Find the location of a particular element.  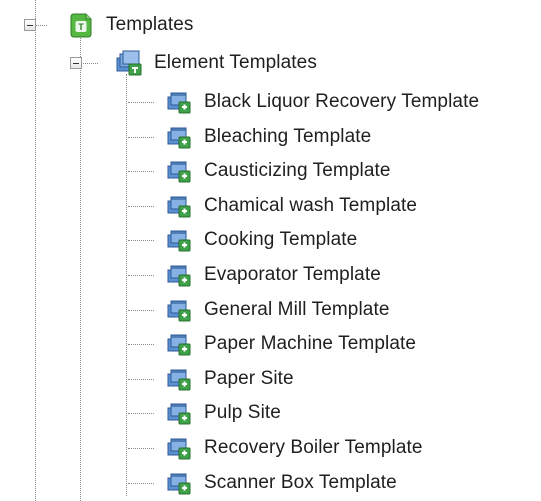

tree-node-label: General Mill Template is located at coordinates (297, 310).